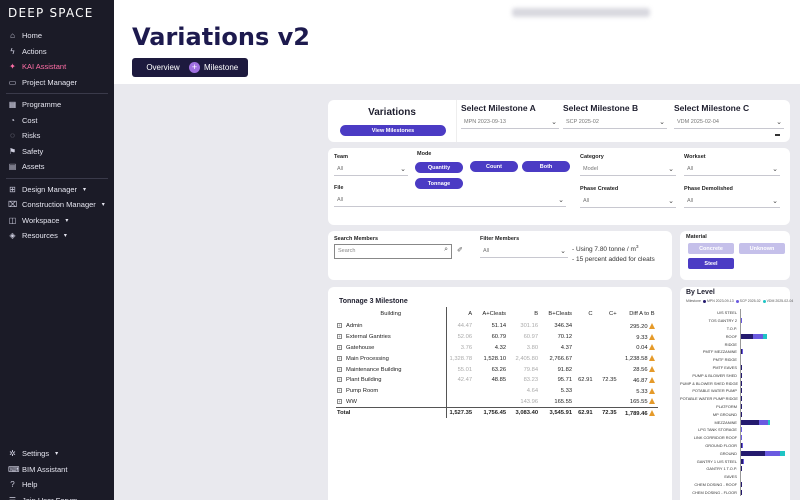 The height and width of the screenshot is (500, 800). I want to click on sidebar-item-actions: ϟ Actions, so click(57, 52).